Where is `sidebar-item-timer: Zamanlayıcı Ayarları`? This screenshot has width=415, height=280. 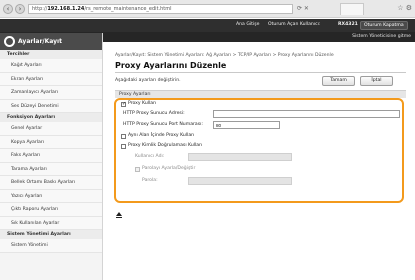
sidebar-item-timer: Zamanlayıcı Ayarları is located at coordinates (51, 93).